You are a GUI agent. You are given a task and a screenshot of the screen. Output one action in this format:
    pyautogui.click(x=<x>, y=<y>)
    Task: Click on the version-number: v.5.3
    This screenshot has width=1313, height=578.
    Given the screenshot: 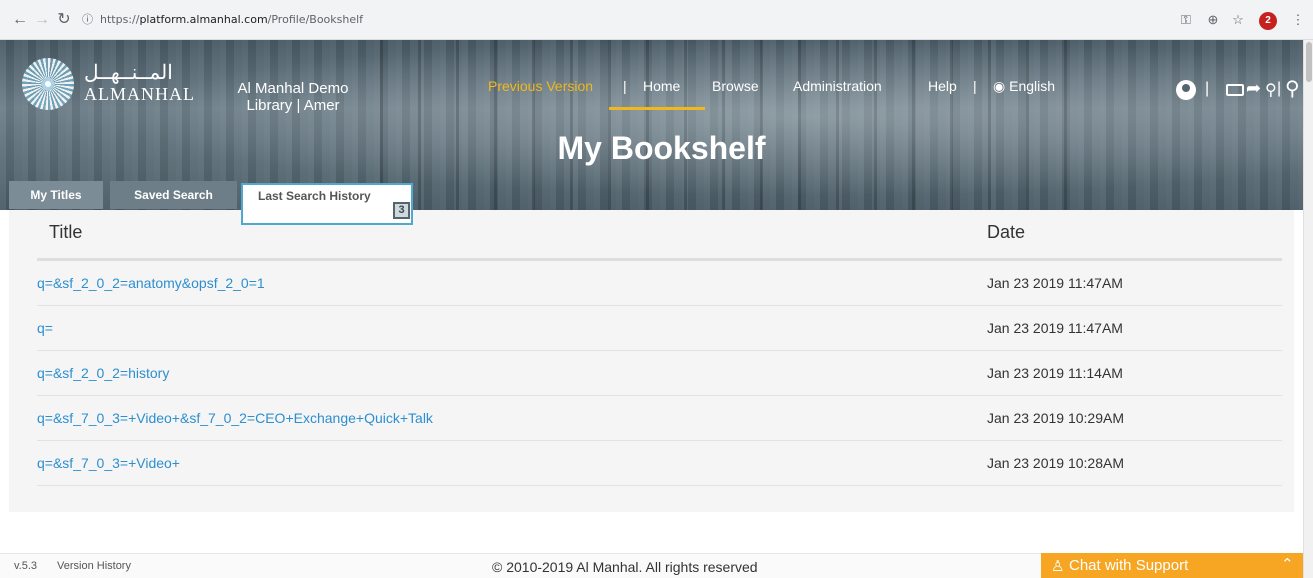 What is the action you would take?
    pyautogui.click(x=26, y=566)
    